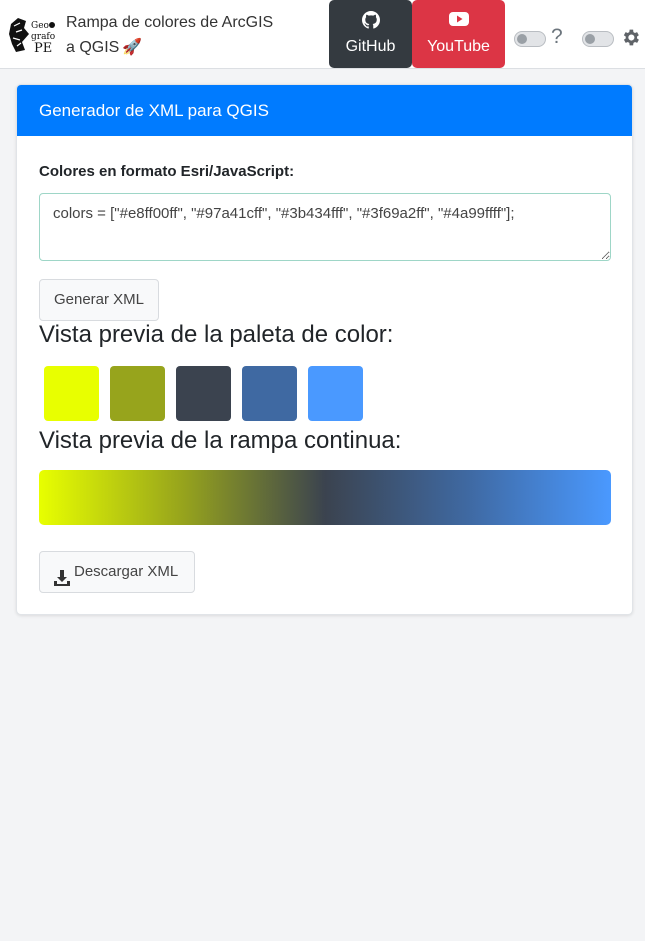 The image size is (645, 941). I want to click on app-title: Rampa de colores de ArcGIS a QGIS 🚀, so click(186, 35).